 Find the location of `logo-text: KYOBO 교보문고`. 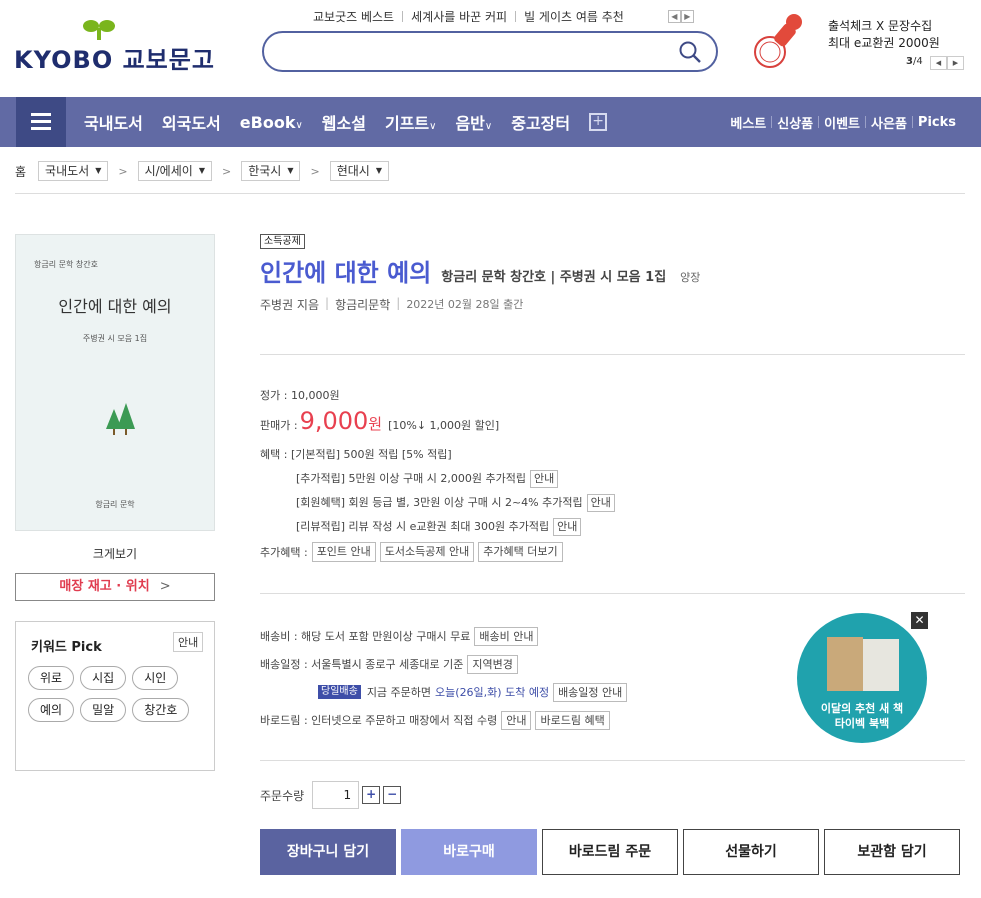

logo-text: KYOBO 교보문고 is located at coordinates (114, 60).